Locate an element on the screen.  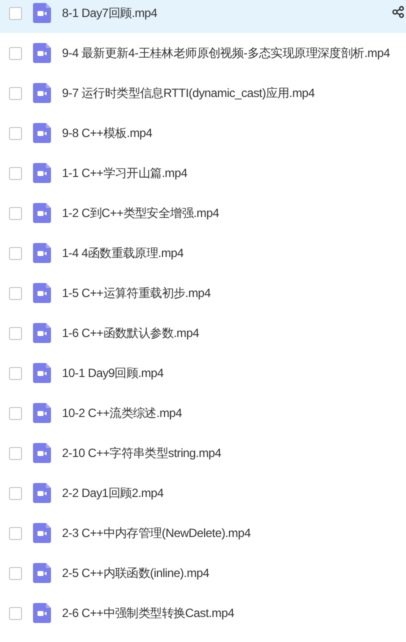
file-name: 1-1 C++学习开山篇.mp4 is located at coordinates (125, 173).